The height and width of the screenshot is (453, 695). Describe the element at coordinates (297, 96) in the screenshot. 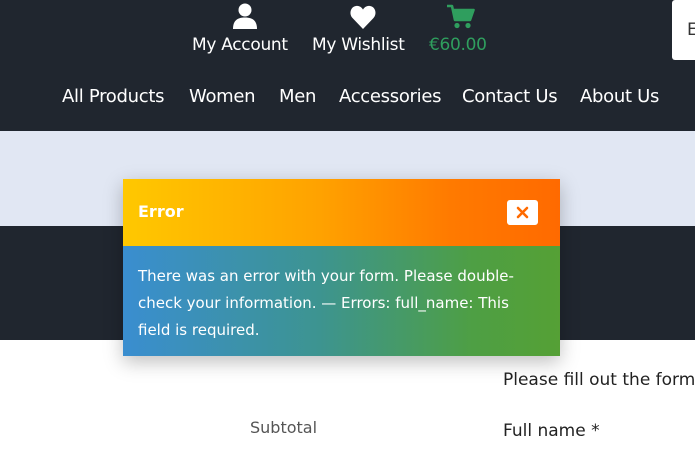

I see `nav-item-men: Men` at that location.